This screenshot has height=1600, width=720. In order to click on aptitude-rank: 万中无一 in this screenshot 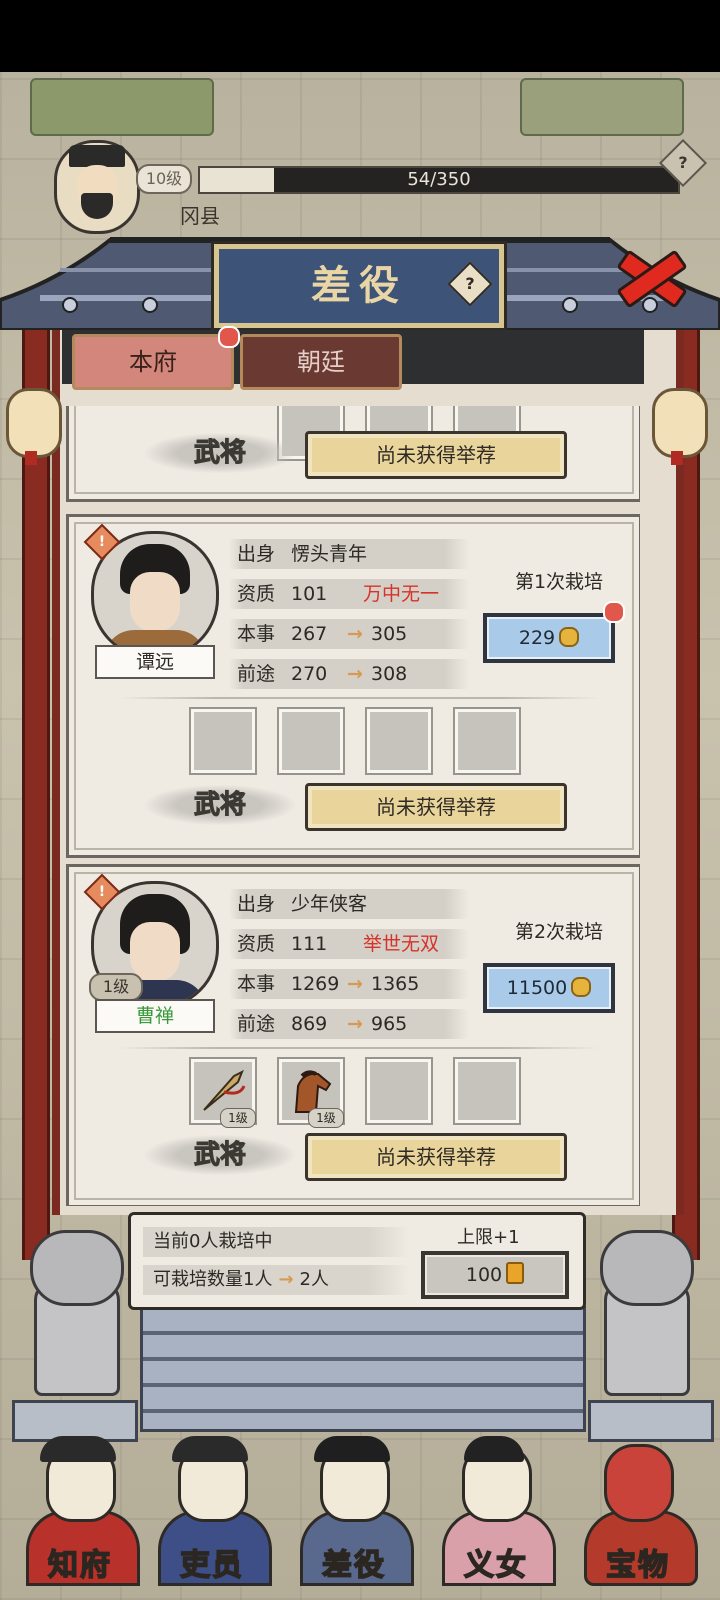, I will do `click(401, 594)`.